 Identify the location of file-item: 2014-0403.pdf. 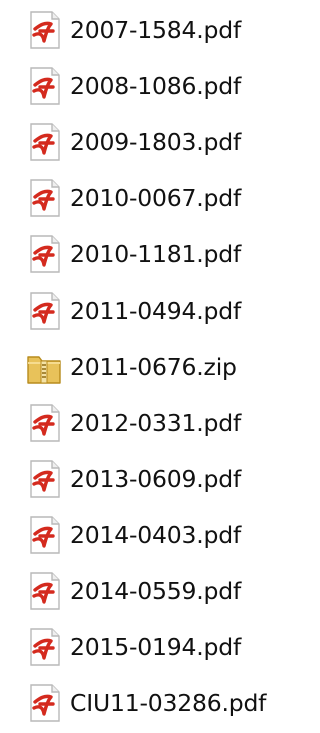
(131, 535).